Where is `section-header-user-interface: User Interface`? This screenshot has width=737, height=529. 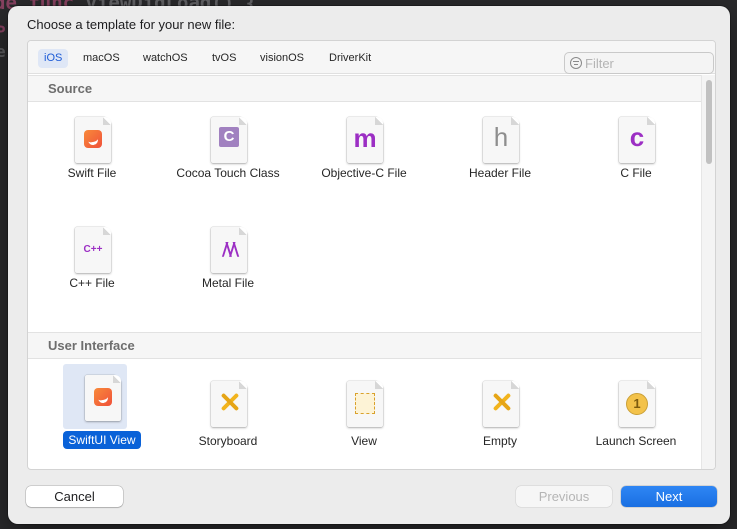 section-header-user-interface: User Interface is located at coordinates (365, 345).